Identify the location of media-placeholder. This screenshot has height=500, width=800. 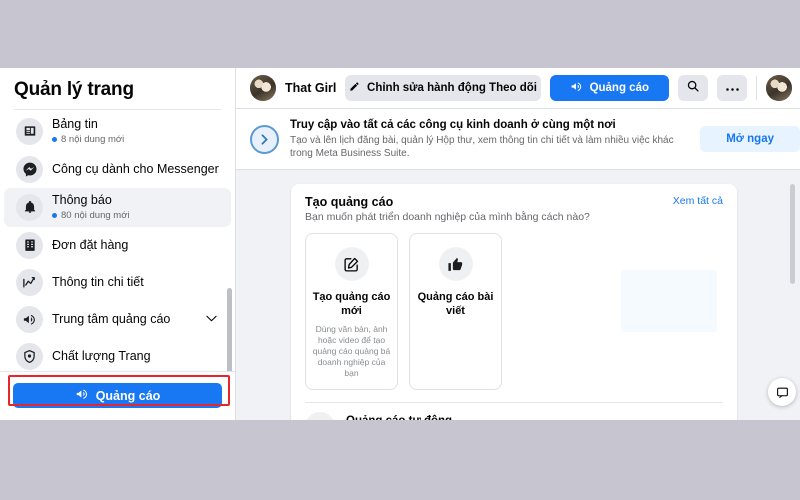
(669, 301).